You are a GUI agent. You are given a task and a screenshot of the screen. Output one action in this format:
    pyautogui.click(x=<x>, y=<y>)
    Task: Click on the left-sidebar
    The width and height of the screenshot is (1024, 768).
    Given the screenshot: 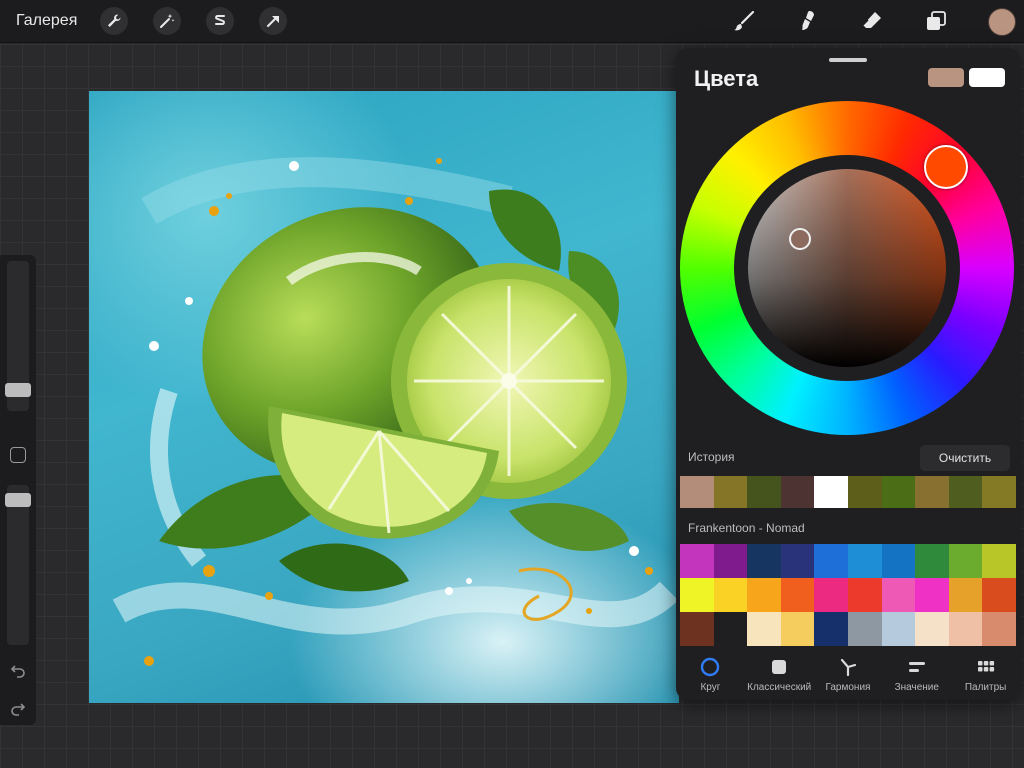 What is the action you would take?
    pyautogui.click(x=18, y=490)
    